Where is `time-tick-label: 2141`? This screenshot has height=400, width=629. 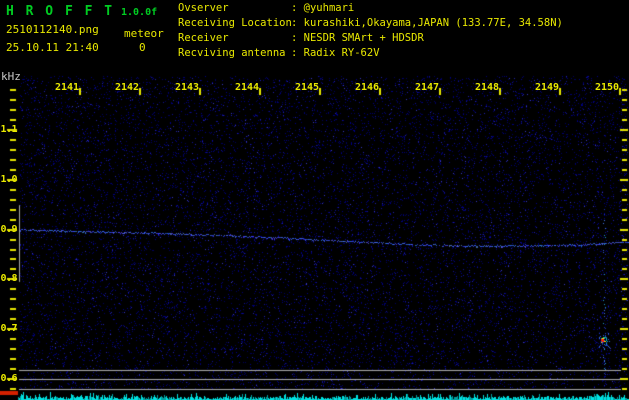
time-tick-label: 2141 is located at coordinates (67, 87).